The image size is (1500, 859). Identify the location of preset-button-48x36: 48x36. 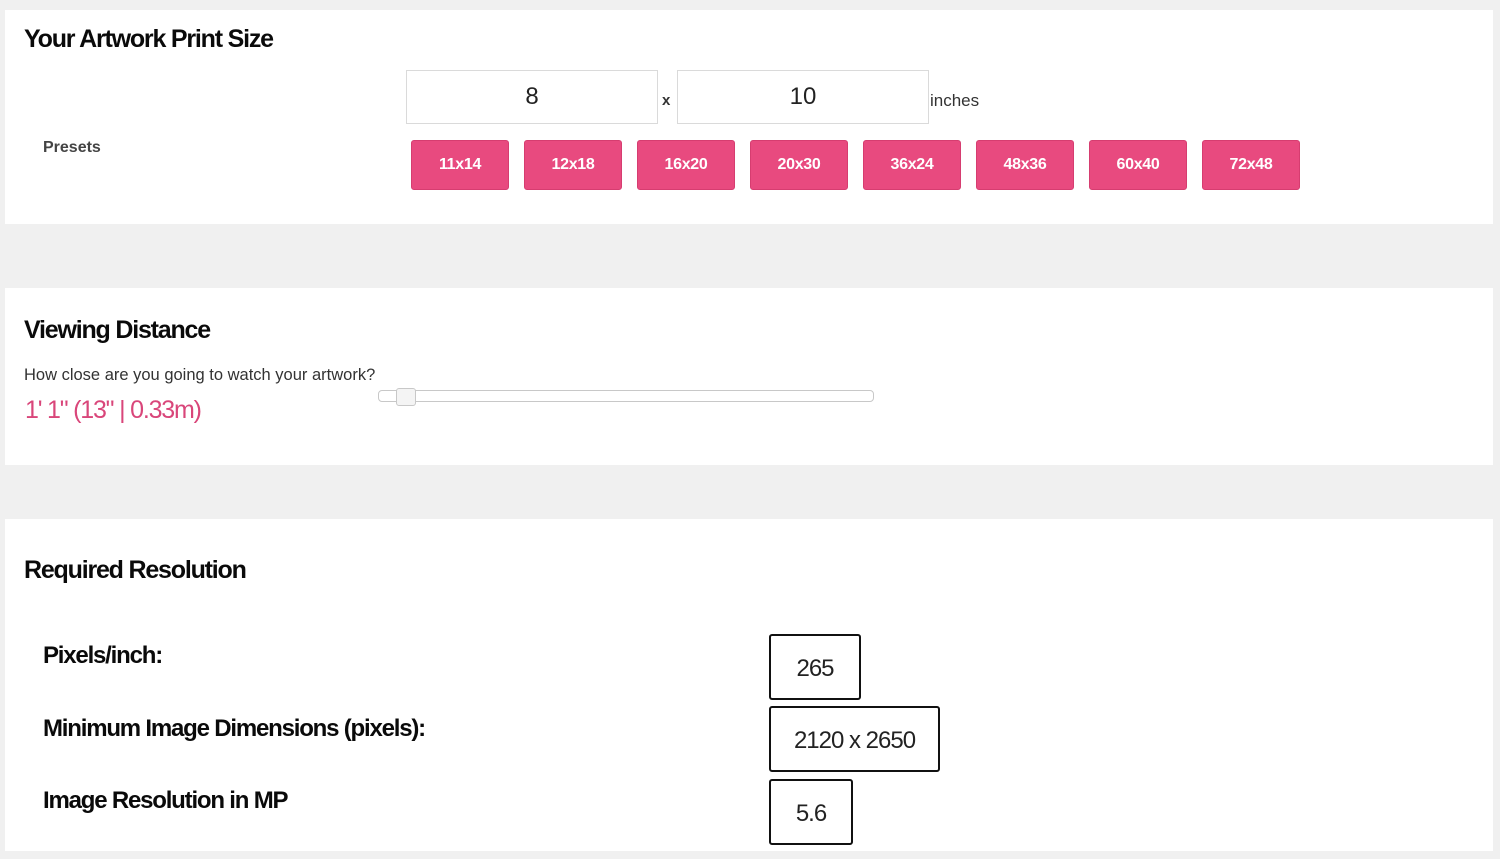
(1025, 165).